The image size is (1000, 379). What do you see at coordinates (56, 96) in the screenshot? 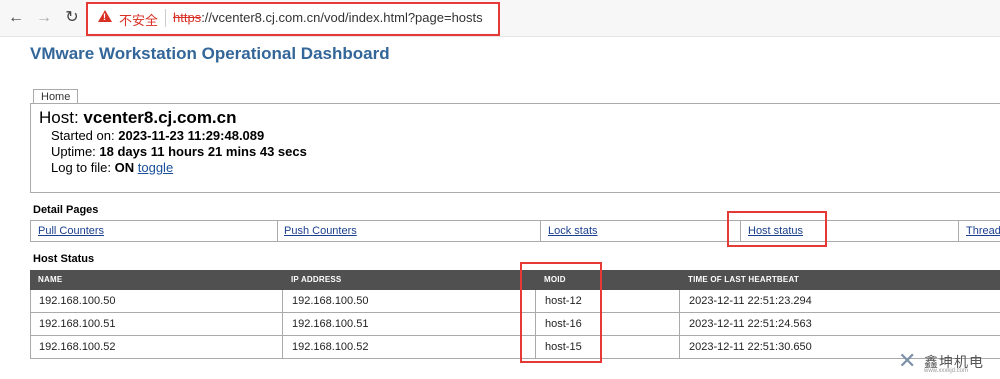
I see `tab-home: Home` at bounding box center [56, 96].